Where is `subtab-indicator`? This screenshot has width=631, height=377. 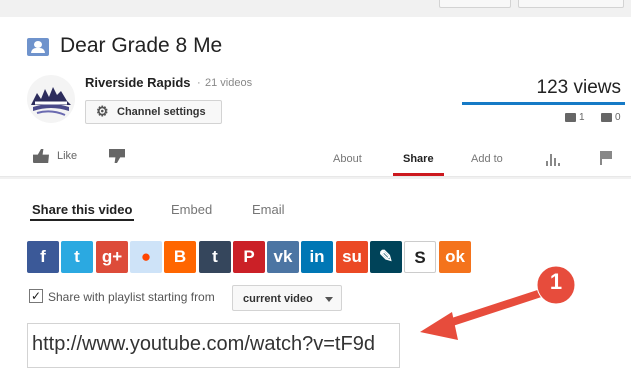
subtab-indicator is located at coordinates (82, 220).